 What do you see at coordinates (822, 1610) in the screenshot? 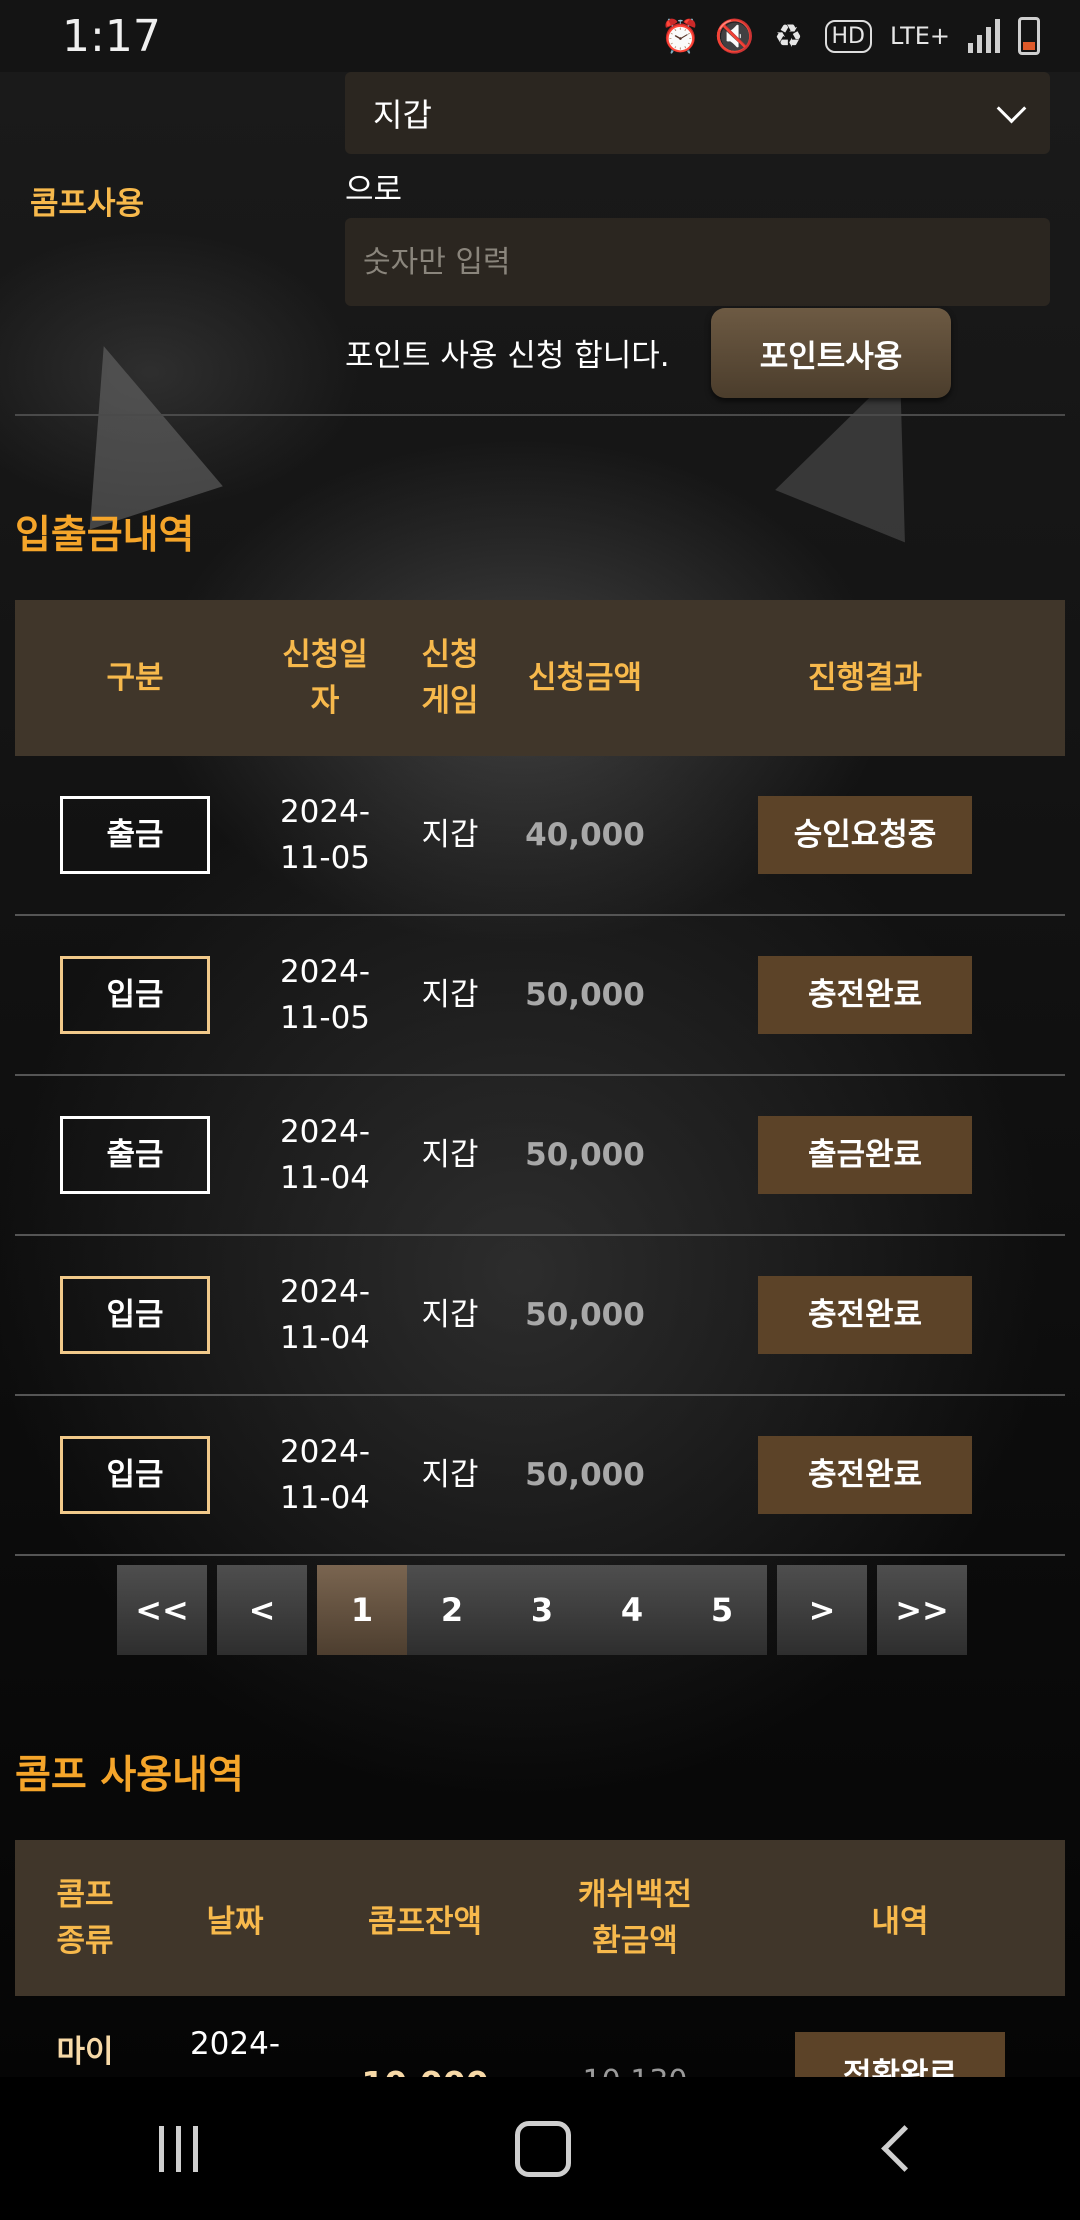
I see `next-page-button: >` at bounding box center [822, 1610].